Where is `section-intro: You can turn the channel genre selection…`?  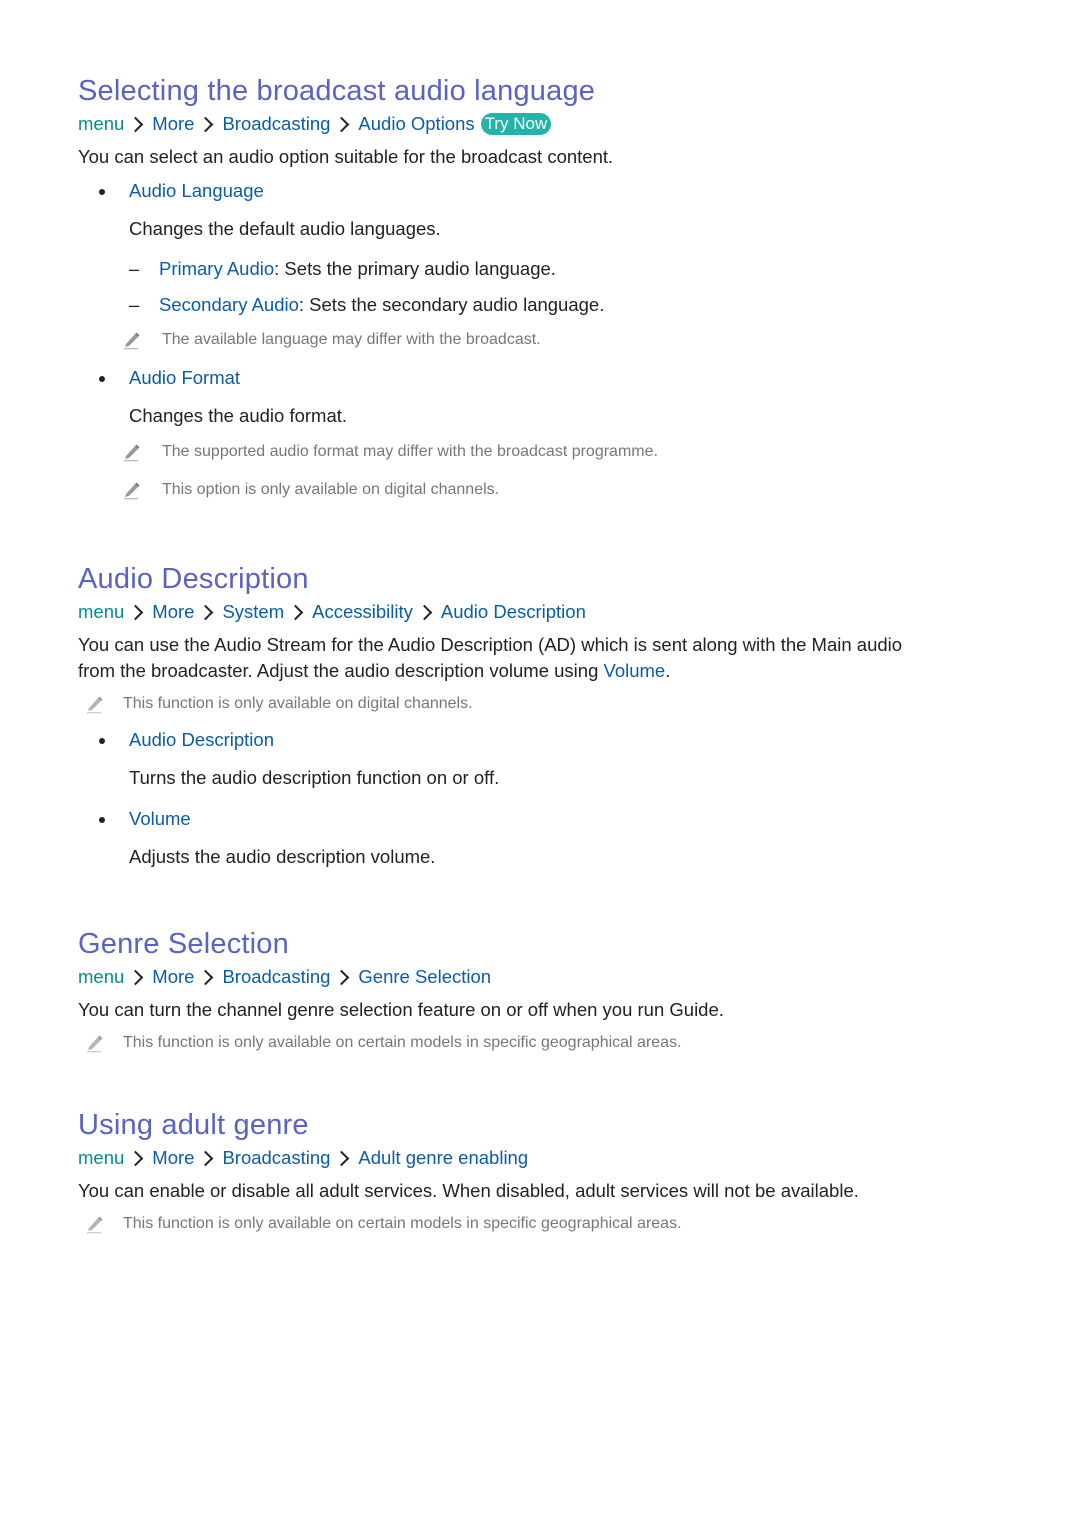
section-intro: You can turn the channel genre selection… is located at coordinates (401, 1009).